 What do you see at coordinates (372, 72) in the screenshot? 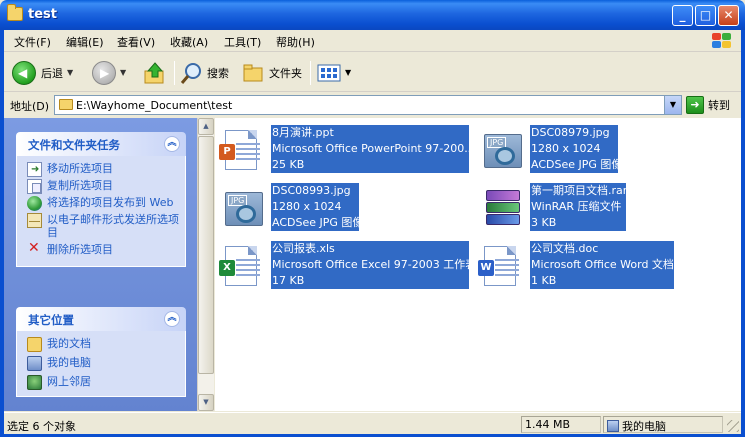
I see `toolbar: 后退 ▼ ▼ 搜索 文件夹 ▼` at bounding box center [372, 72].